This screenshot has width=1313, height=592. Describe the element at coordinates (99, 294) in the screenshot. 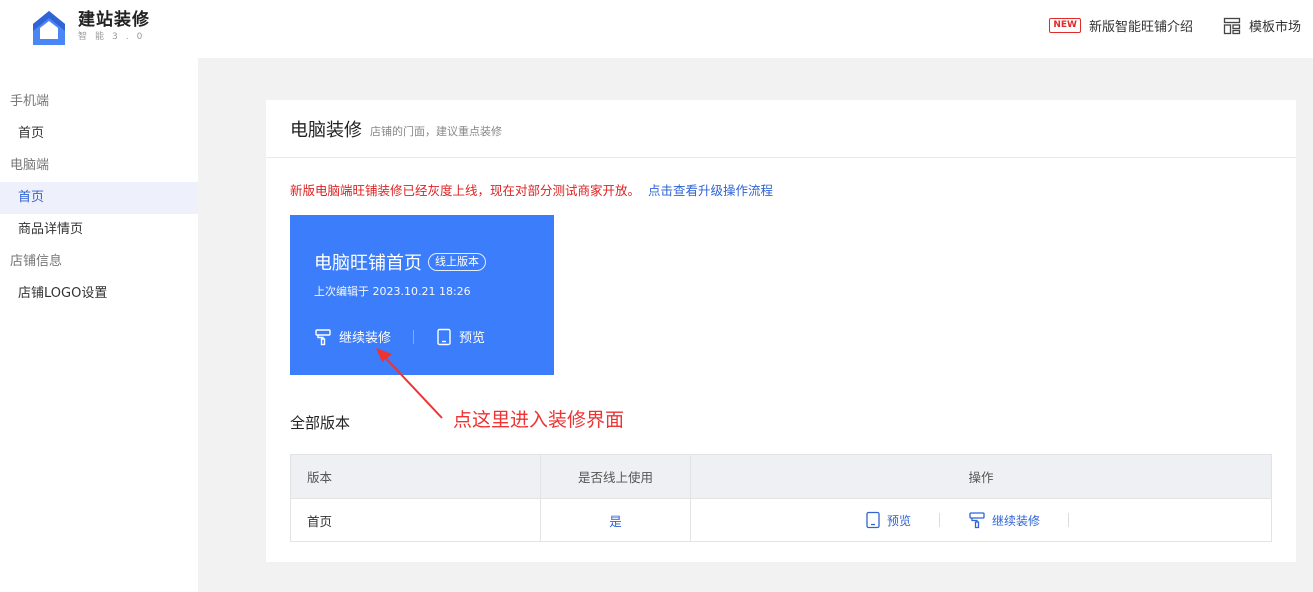

I see `sidebar-item-logo-settings: 店铺LOGO设置` at that location.